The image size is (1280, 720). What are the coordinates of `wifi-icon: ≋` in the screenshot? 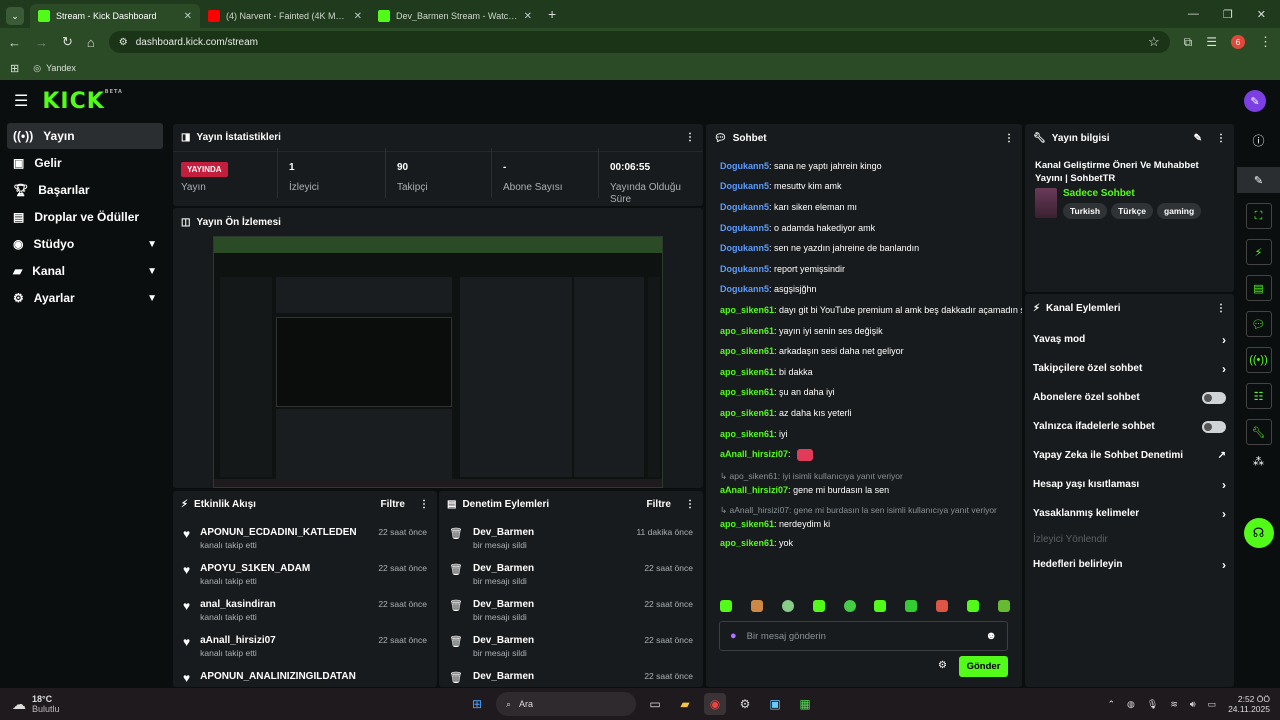 It's located at (1174, 704).